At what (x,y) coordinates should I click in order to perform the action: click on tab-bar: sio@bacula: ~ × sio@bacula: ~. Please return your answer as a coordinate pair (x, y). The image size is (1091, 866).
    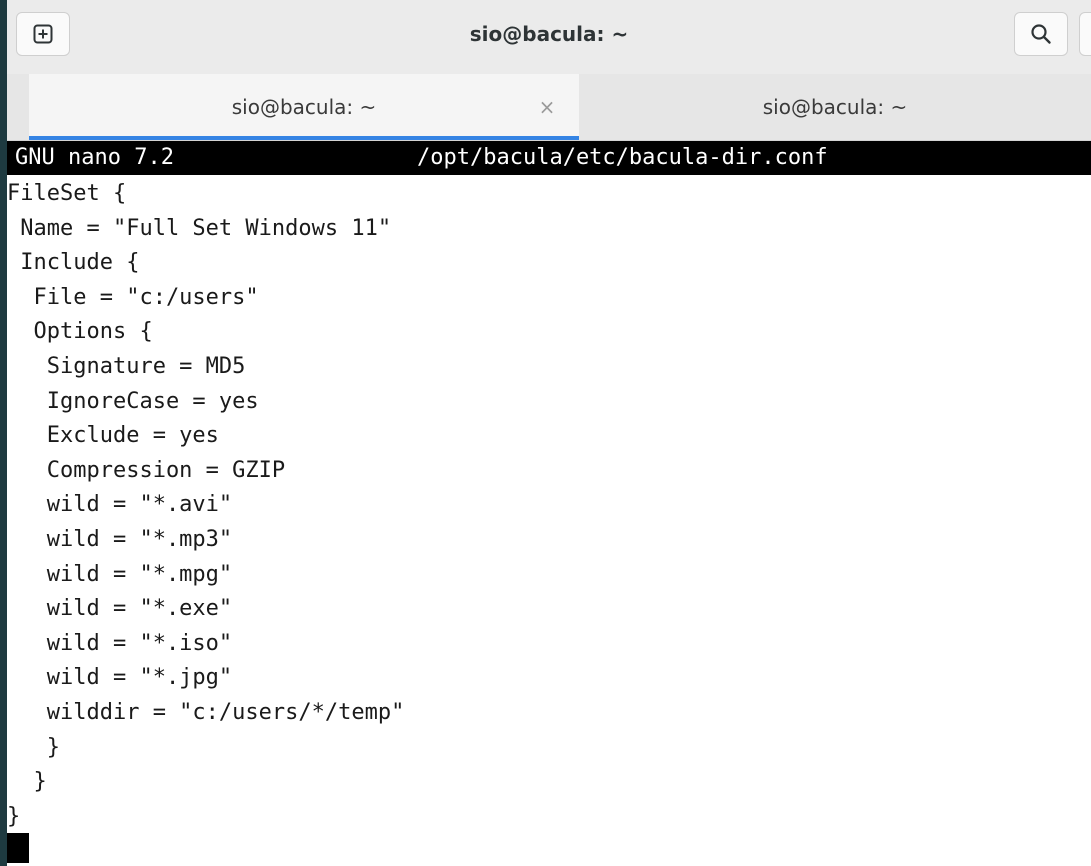
    Looking at the image, I should click on (549, 107).